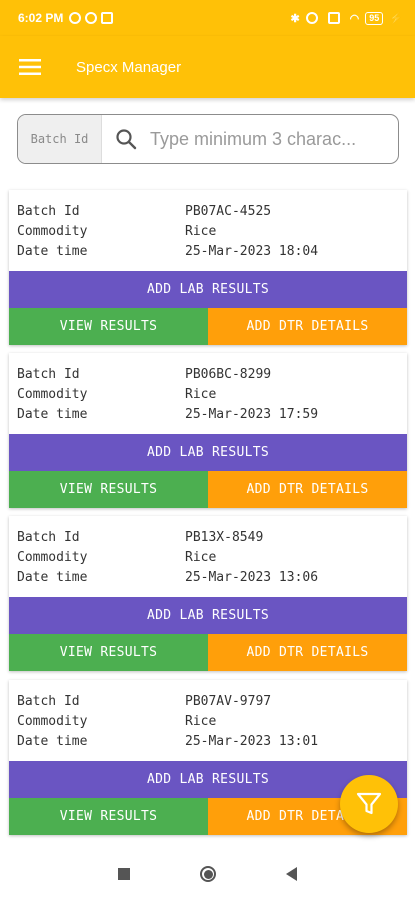 The image size is (415, 900). I want to click on status-bar: 6:02 PM ✱ ◠ 95 ⚡, so click(207, 18).